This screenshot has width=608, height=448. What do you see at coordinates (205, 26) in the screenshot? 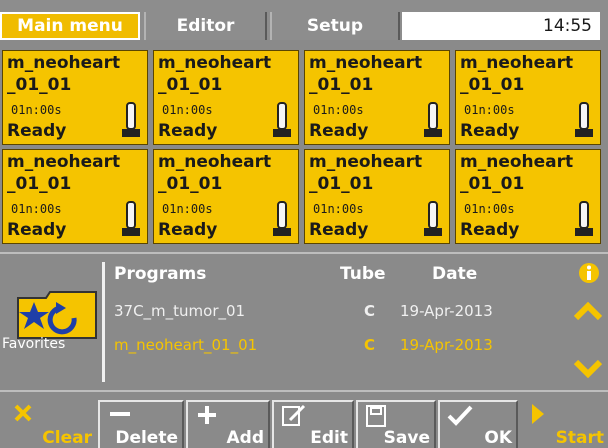
I see `tab-editor: Editor` at bounding box center [205, 26].